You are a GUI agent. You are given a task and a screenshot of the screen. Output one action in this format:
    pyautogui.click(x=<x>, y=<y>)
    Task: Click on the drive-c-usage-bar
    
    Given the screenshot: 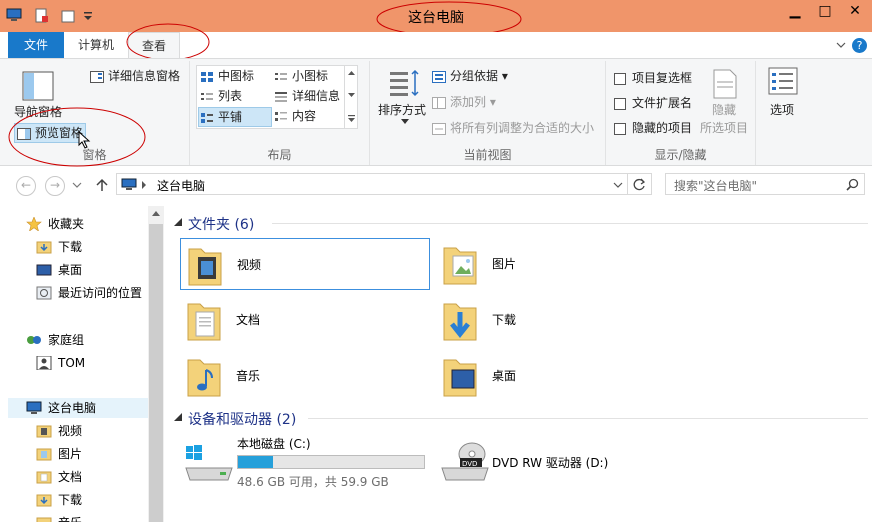 What is the action you would take?
    pyautogui.click(x=331, y=462)
    